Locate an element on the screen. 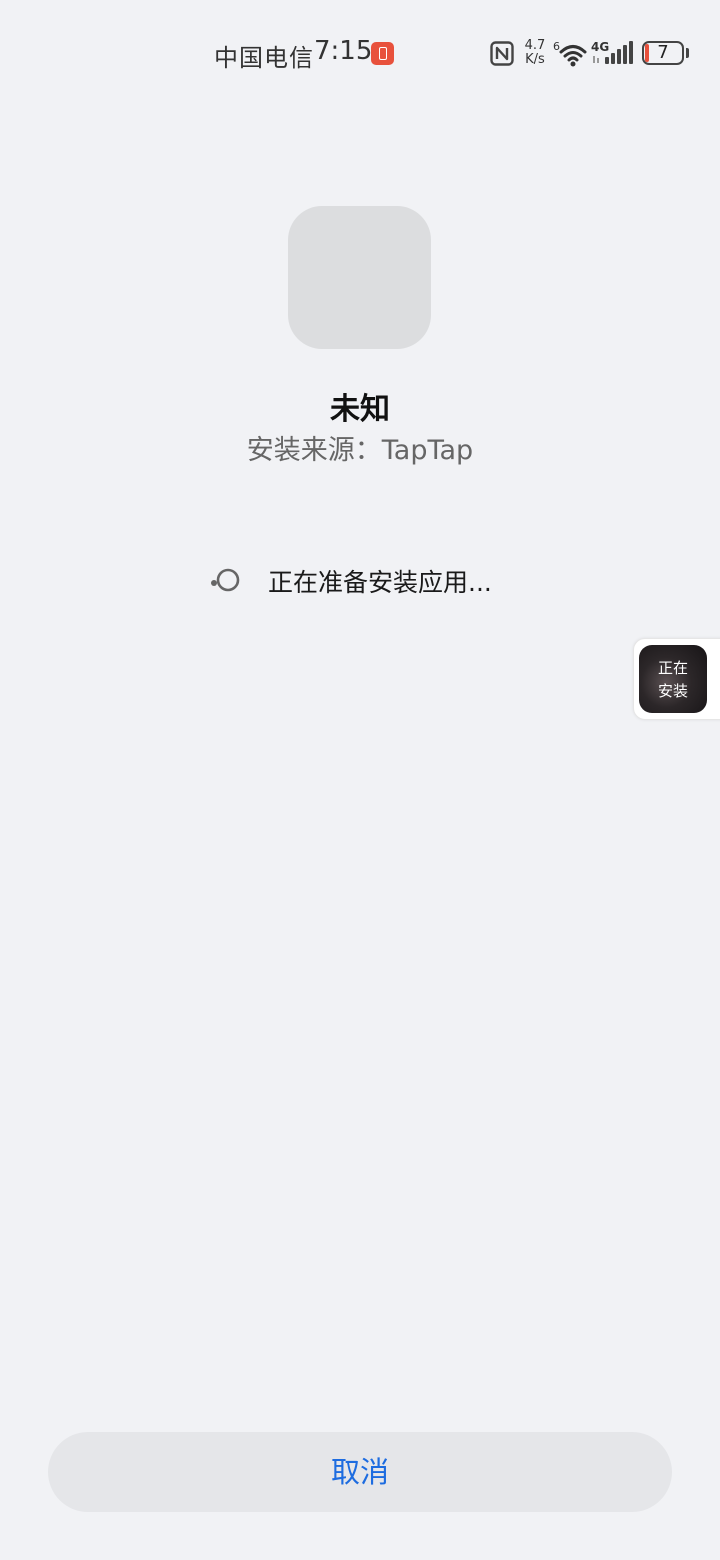 The image size is (720, 1560). status-bar: 中国电信 7:15 4.7 K/s 6 4G 7 is located at coordinates (360, 54).